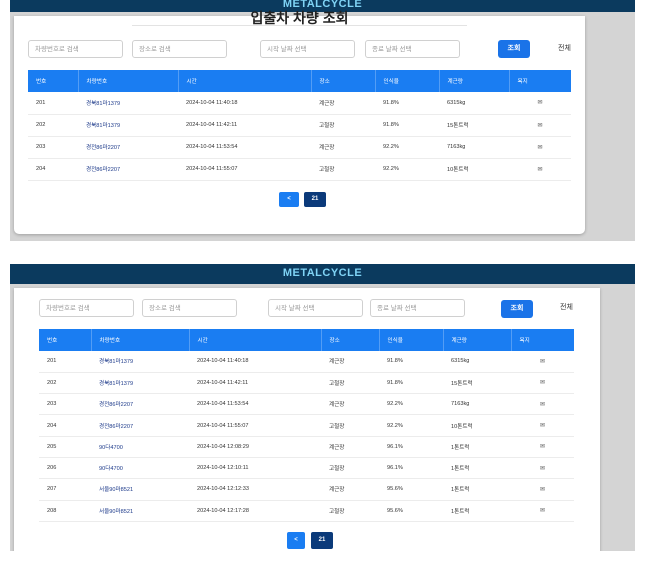 The image size is (668, 563). I want to click on cell-weight: 1톤트럭, so click(477, 447).